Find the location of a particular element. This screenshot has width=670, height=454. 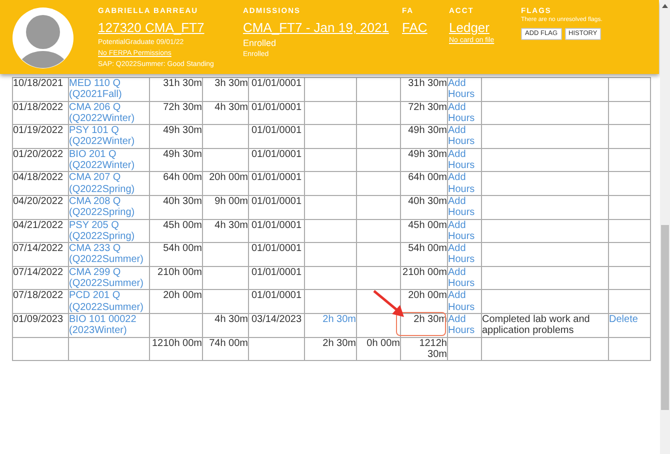

total-cell: 0h 00m is located at coordinates (383, 343).